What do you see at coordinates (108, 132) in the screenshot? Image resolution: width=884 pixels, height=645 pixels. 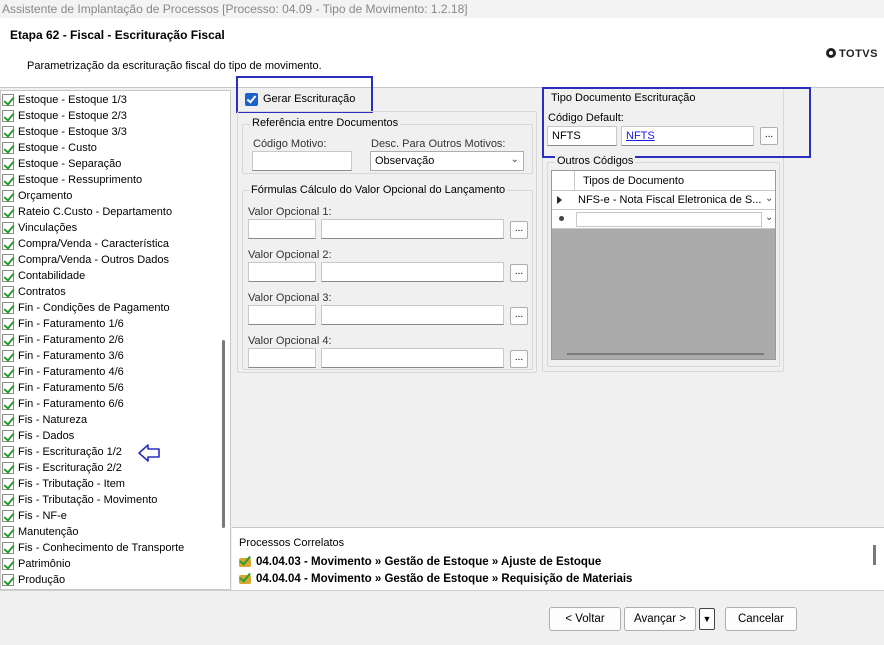 I see `sidebar-item: Estoque - Estoque 3/3` at bounding box center [108, 132].